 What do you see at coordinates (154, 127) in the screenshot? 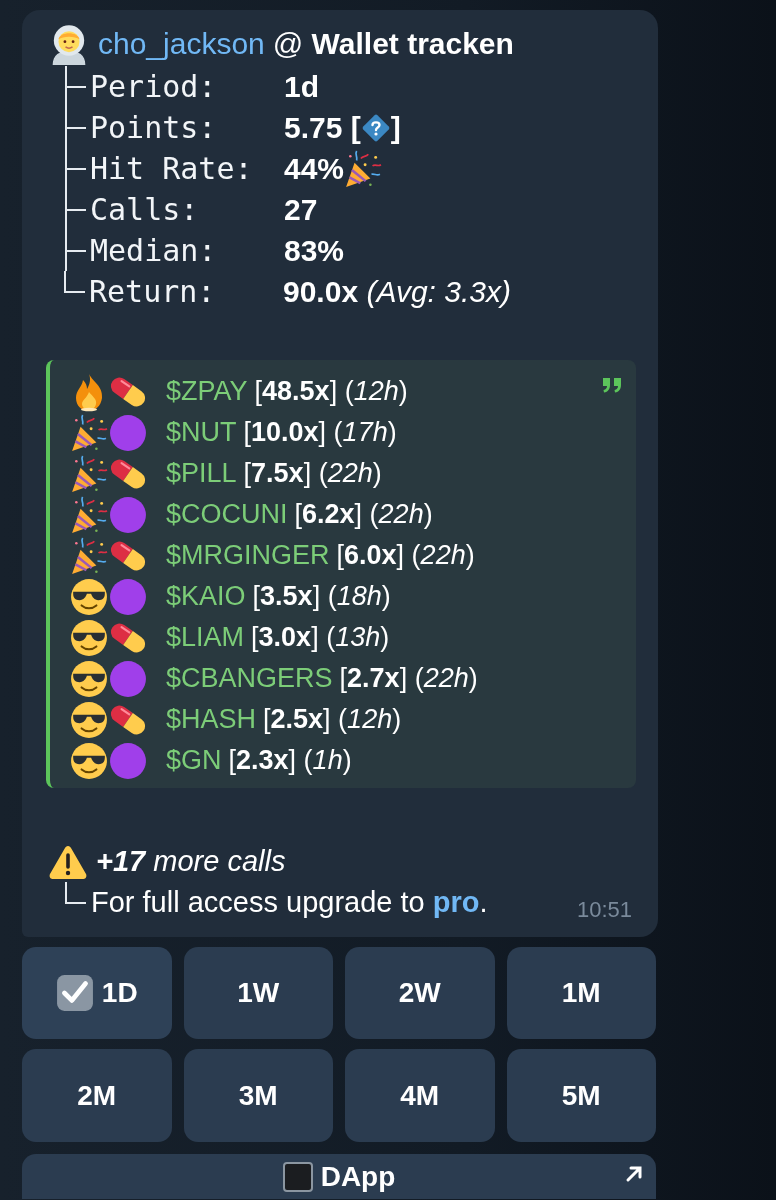
I see `stat-label: Points:` at bounding box center [154, 127].